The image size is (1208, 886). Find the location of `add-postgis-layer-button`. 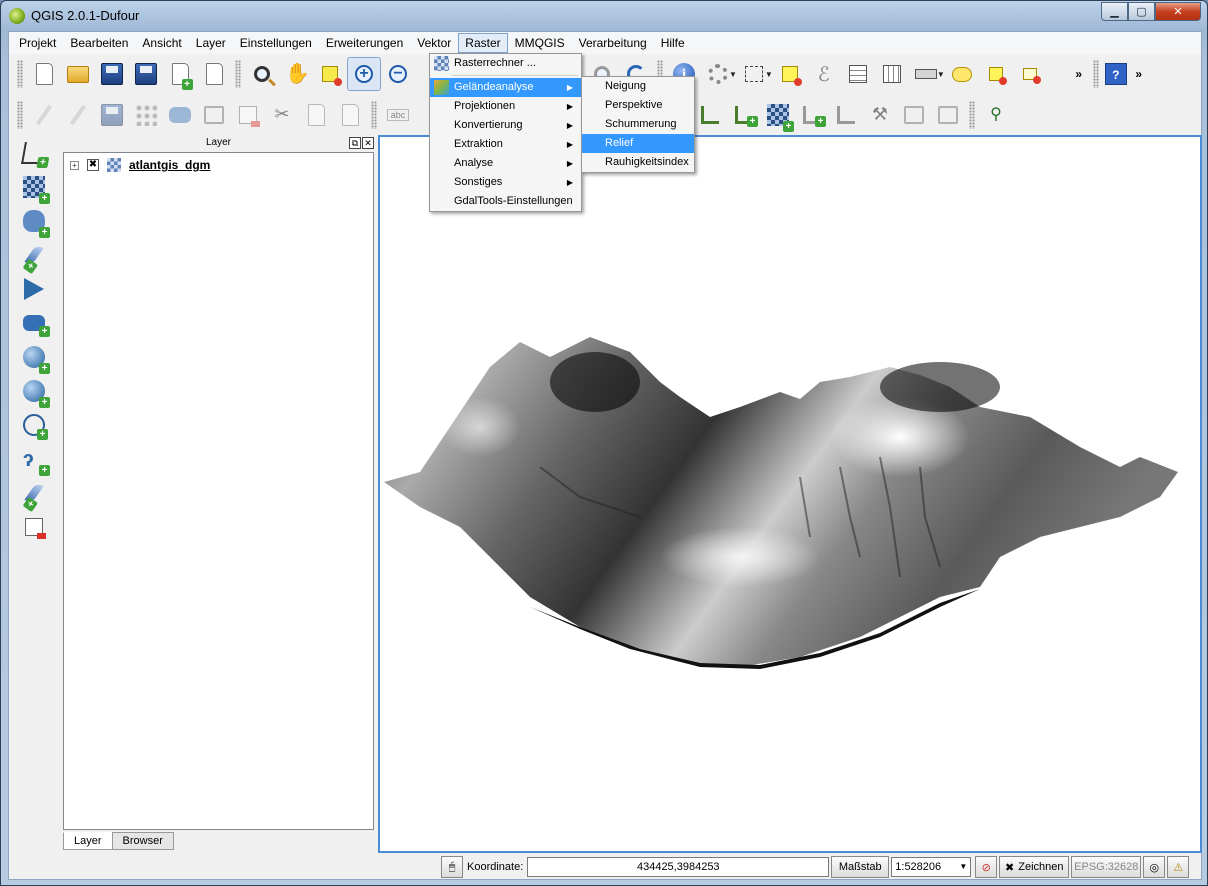

add-postgis-layer-button is located at coordinates (34, 221).